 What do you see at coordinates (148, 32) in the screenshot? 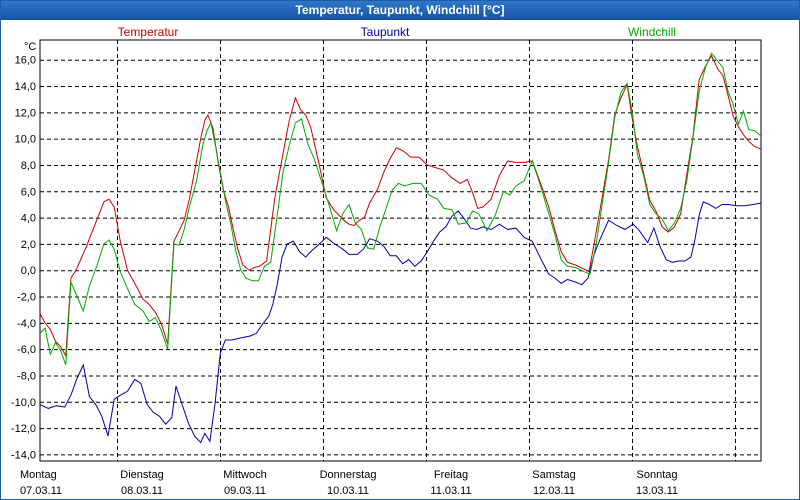
I see `legend-entry-temperatur: Temperatur` at bounding box center [148, 32].